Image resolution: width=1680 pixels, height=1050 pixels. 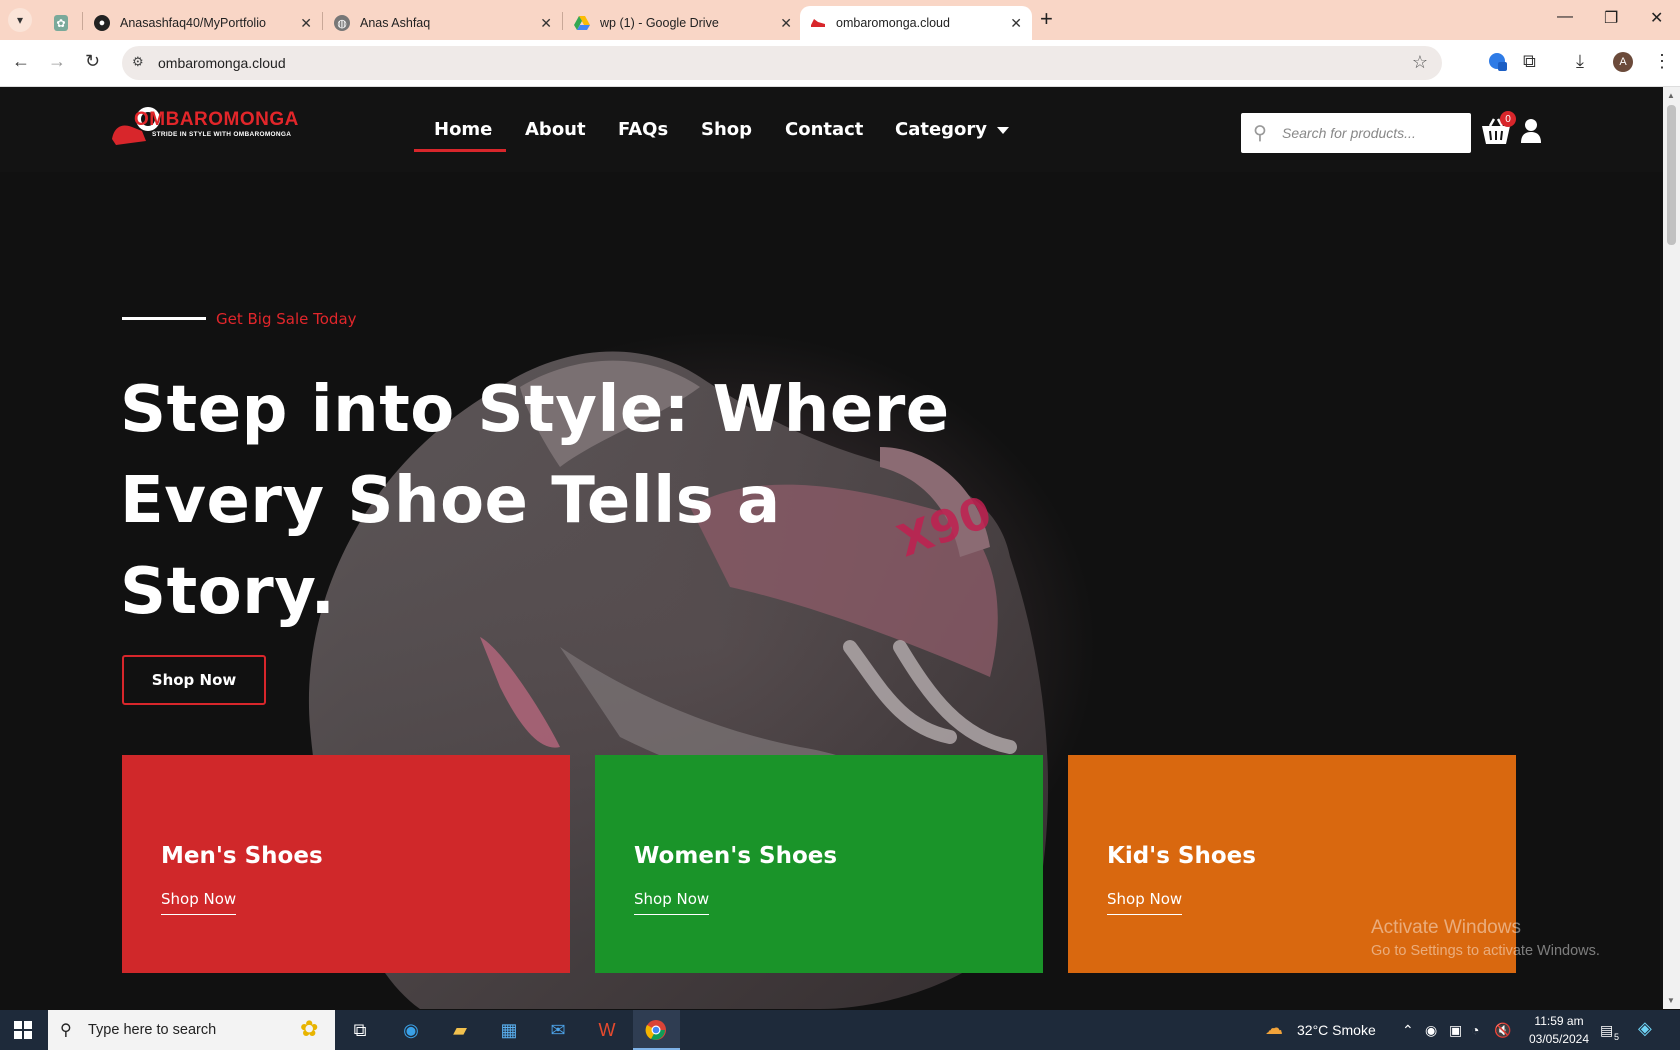 I want to click on download-icon: ⤓, so click(x=1580, y=61).